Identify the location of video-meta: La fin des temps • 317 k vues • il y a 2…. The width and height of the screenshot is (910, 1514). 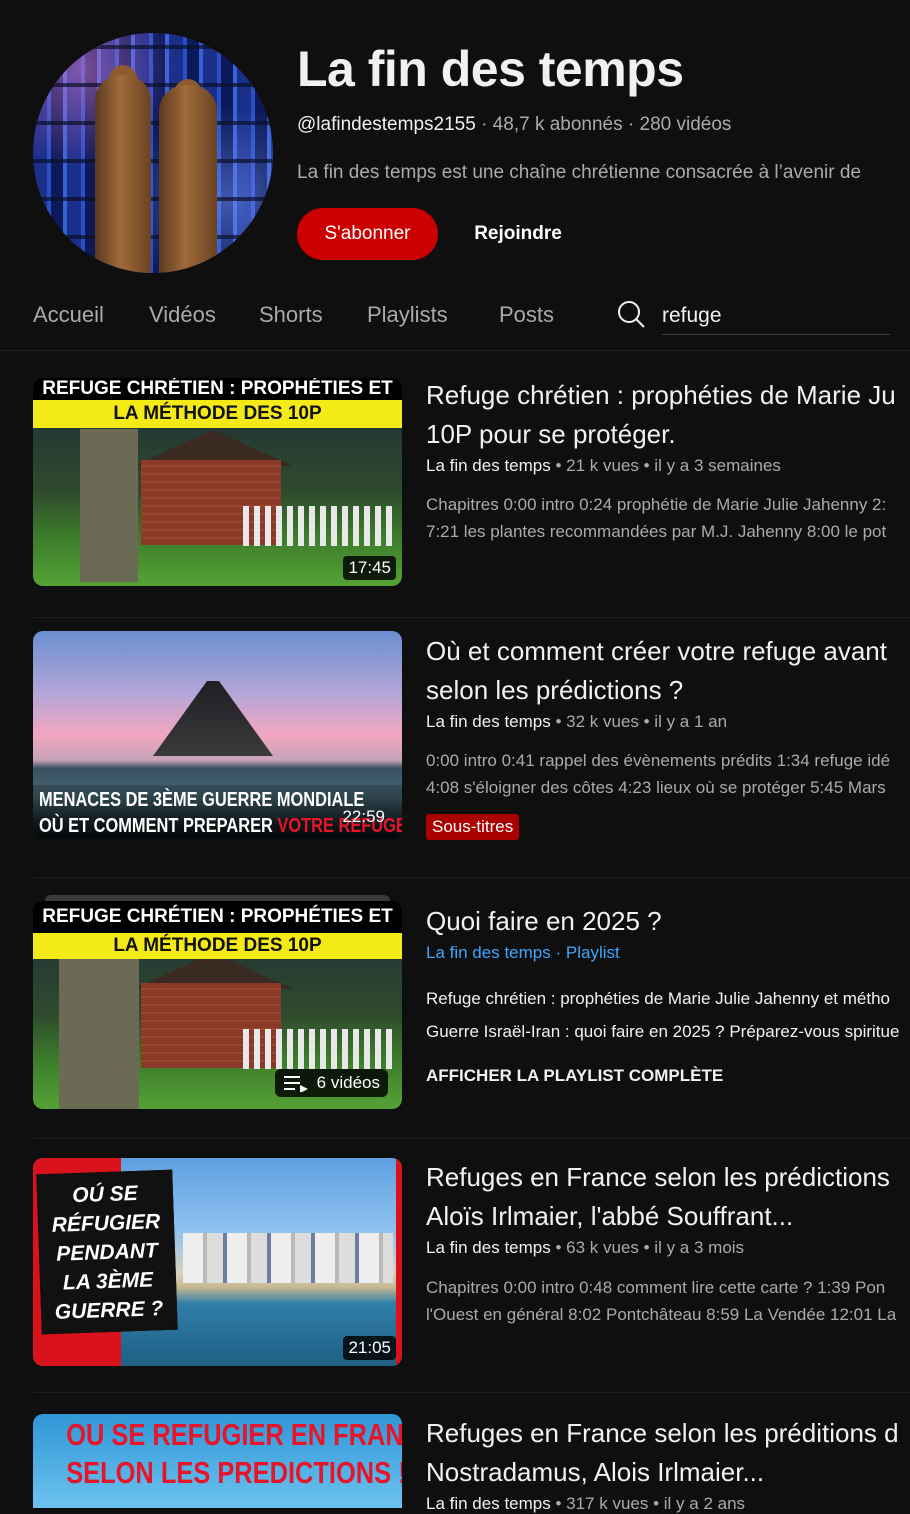
(585, 1504).